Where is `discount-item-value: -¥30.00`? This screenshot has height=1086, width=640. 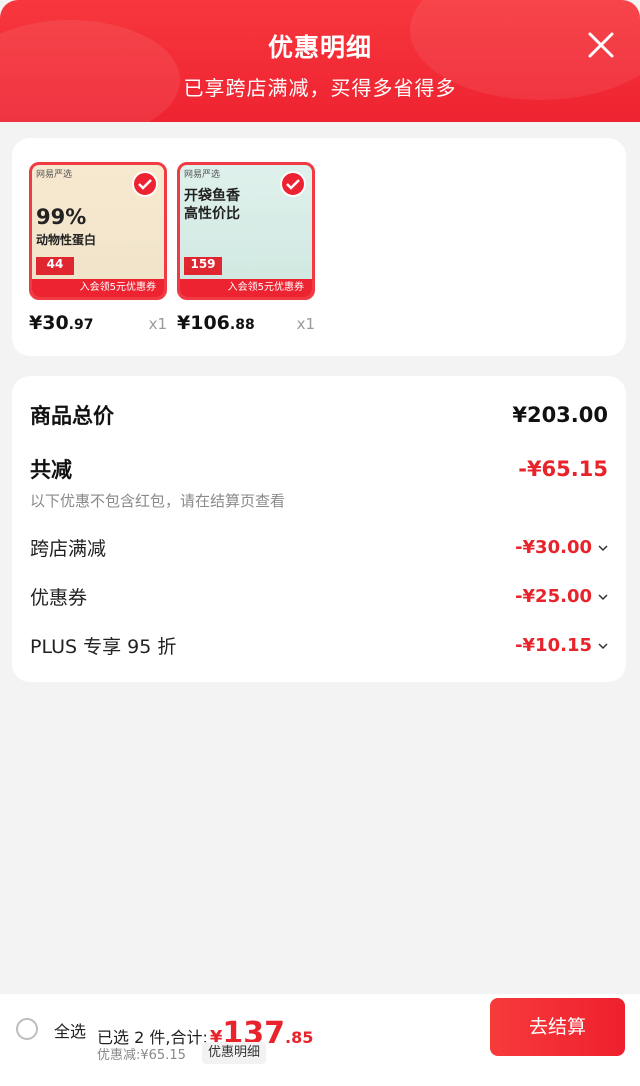
discount-item-value: -¥30.00 is located at coordinates (561, 547).